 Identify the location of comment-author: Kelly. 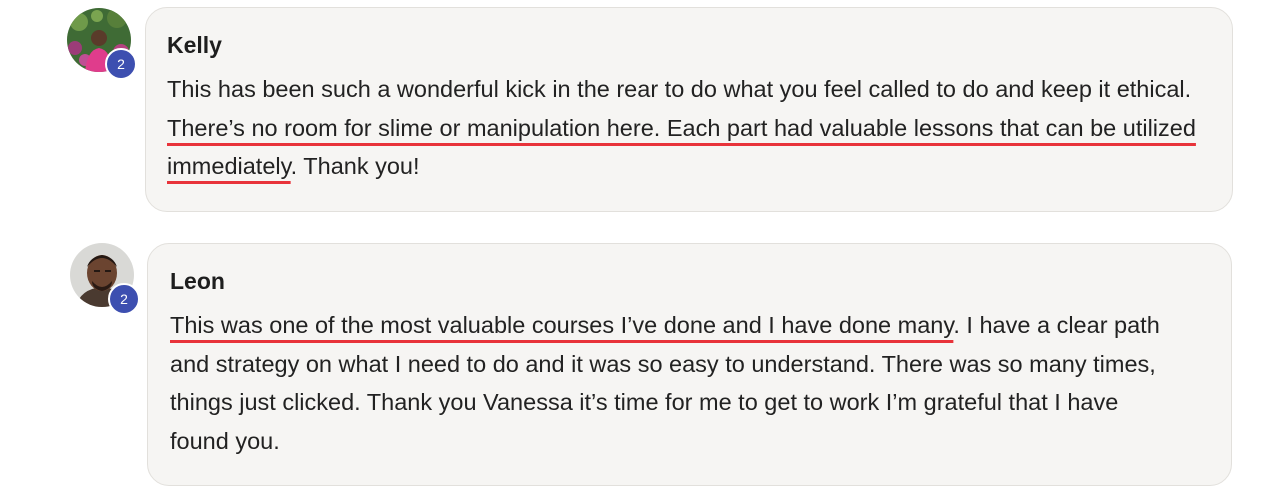
(194, 45).